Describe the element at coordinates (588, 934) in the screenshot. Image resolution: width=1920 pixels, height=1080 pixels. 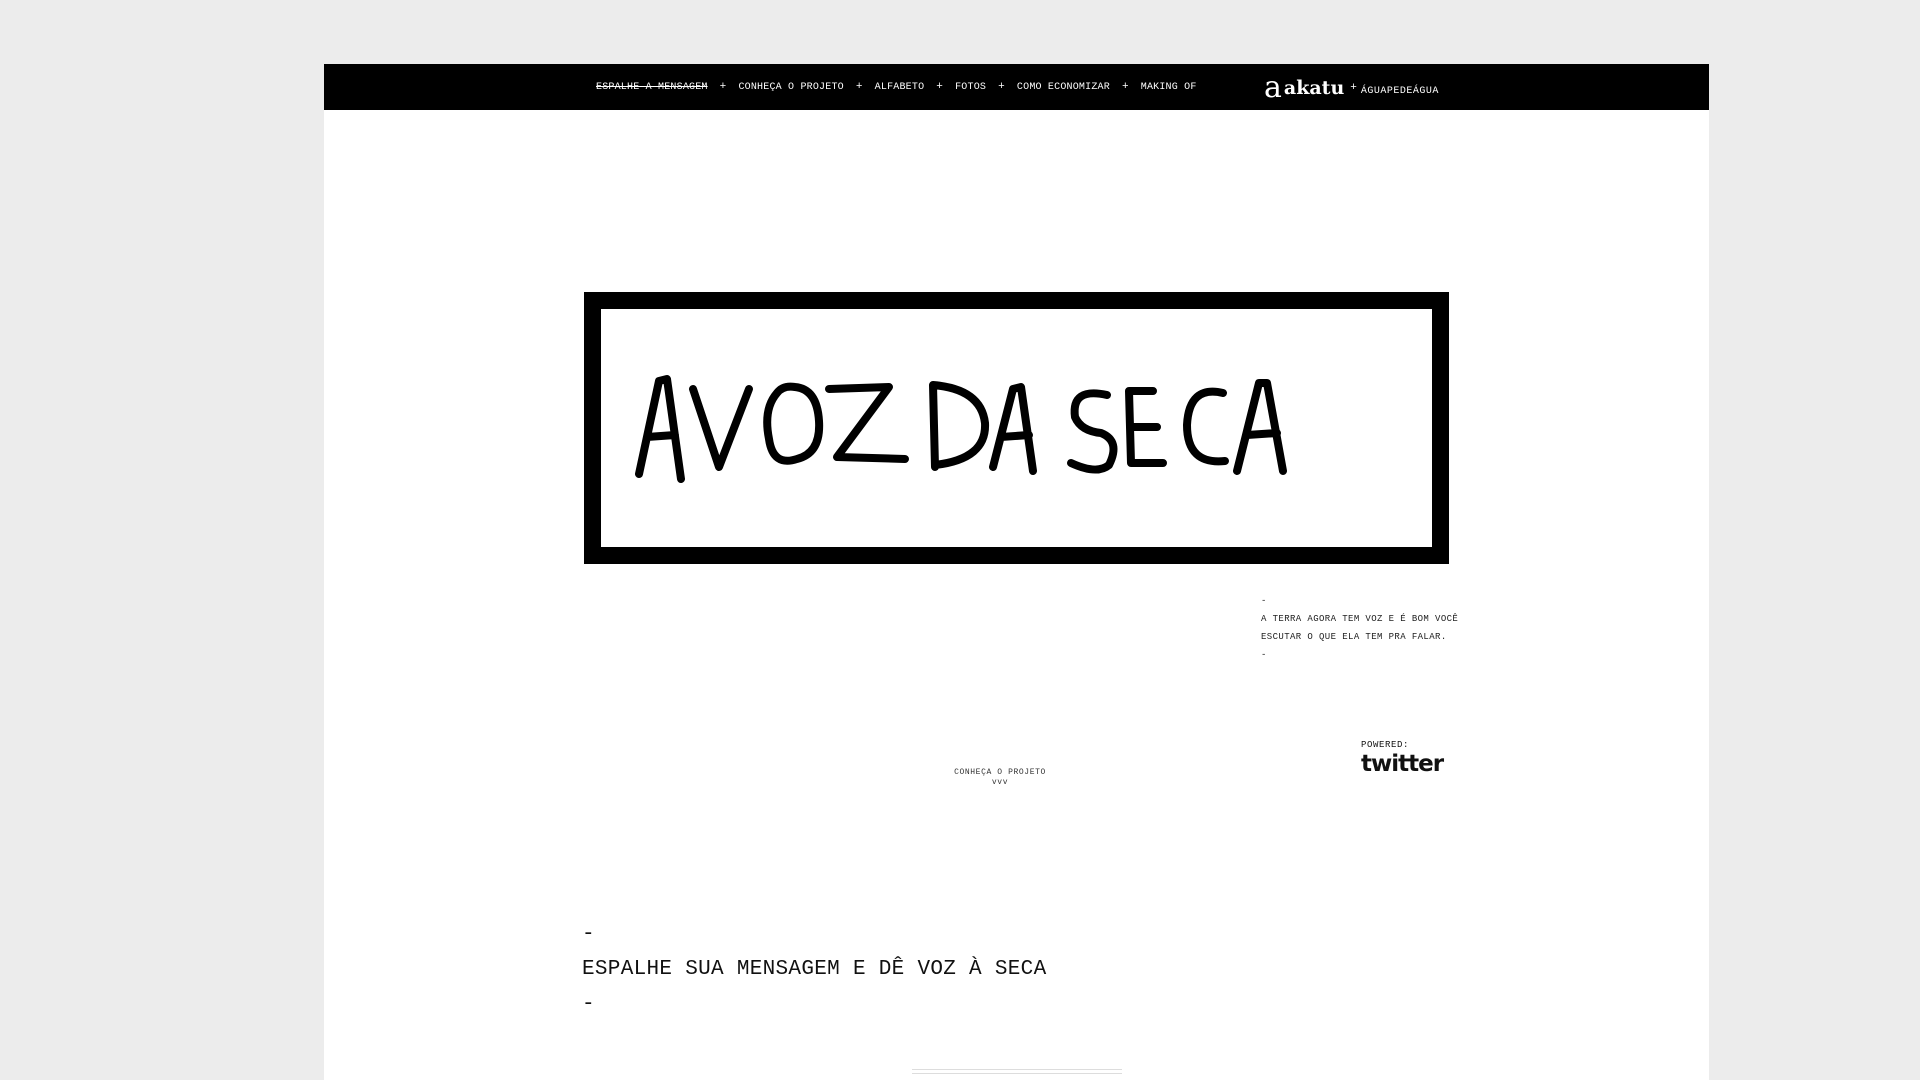
I see `section-dash-top: -` at that location.